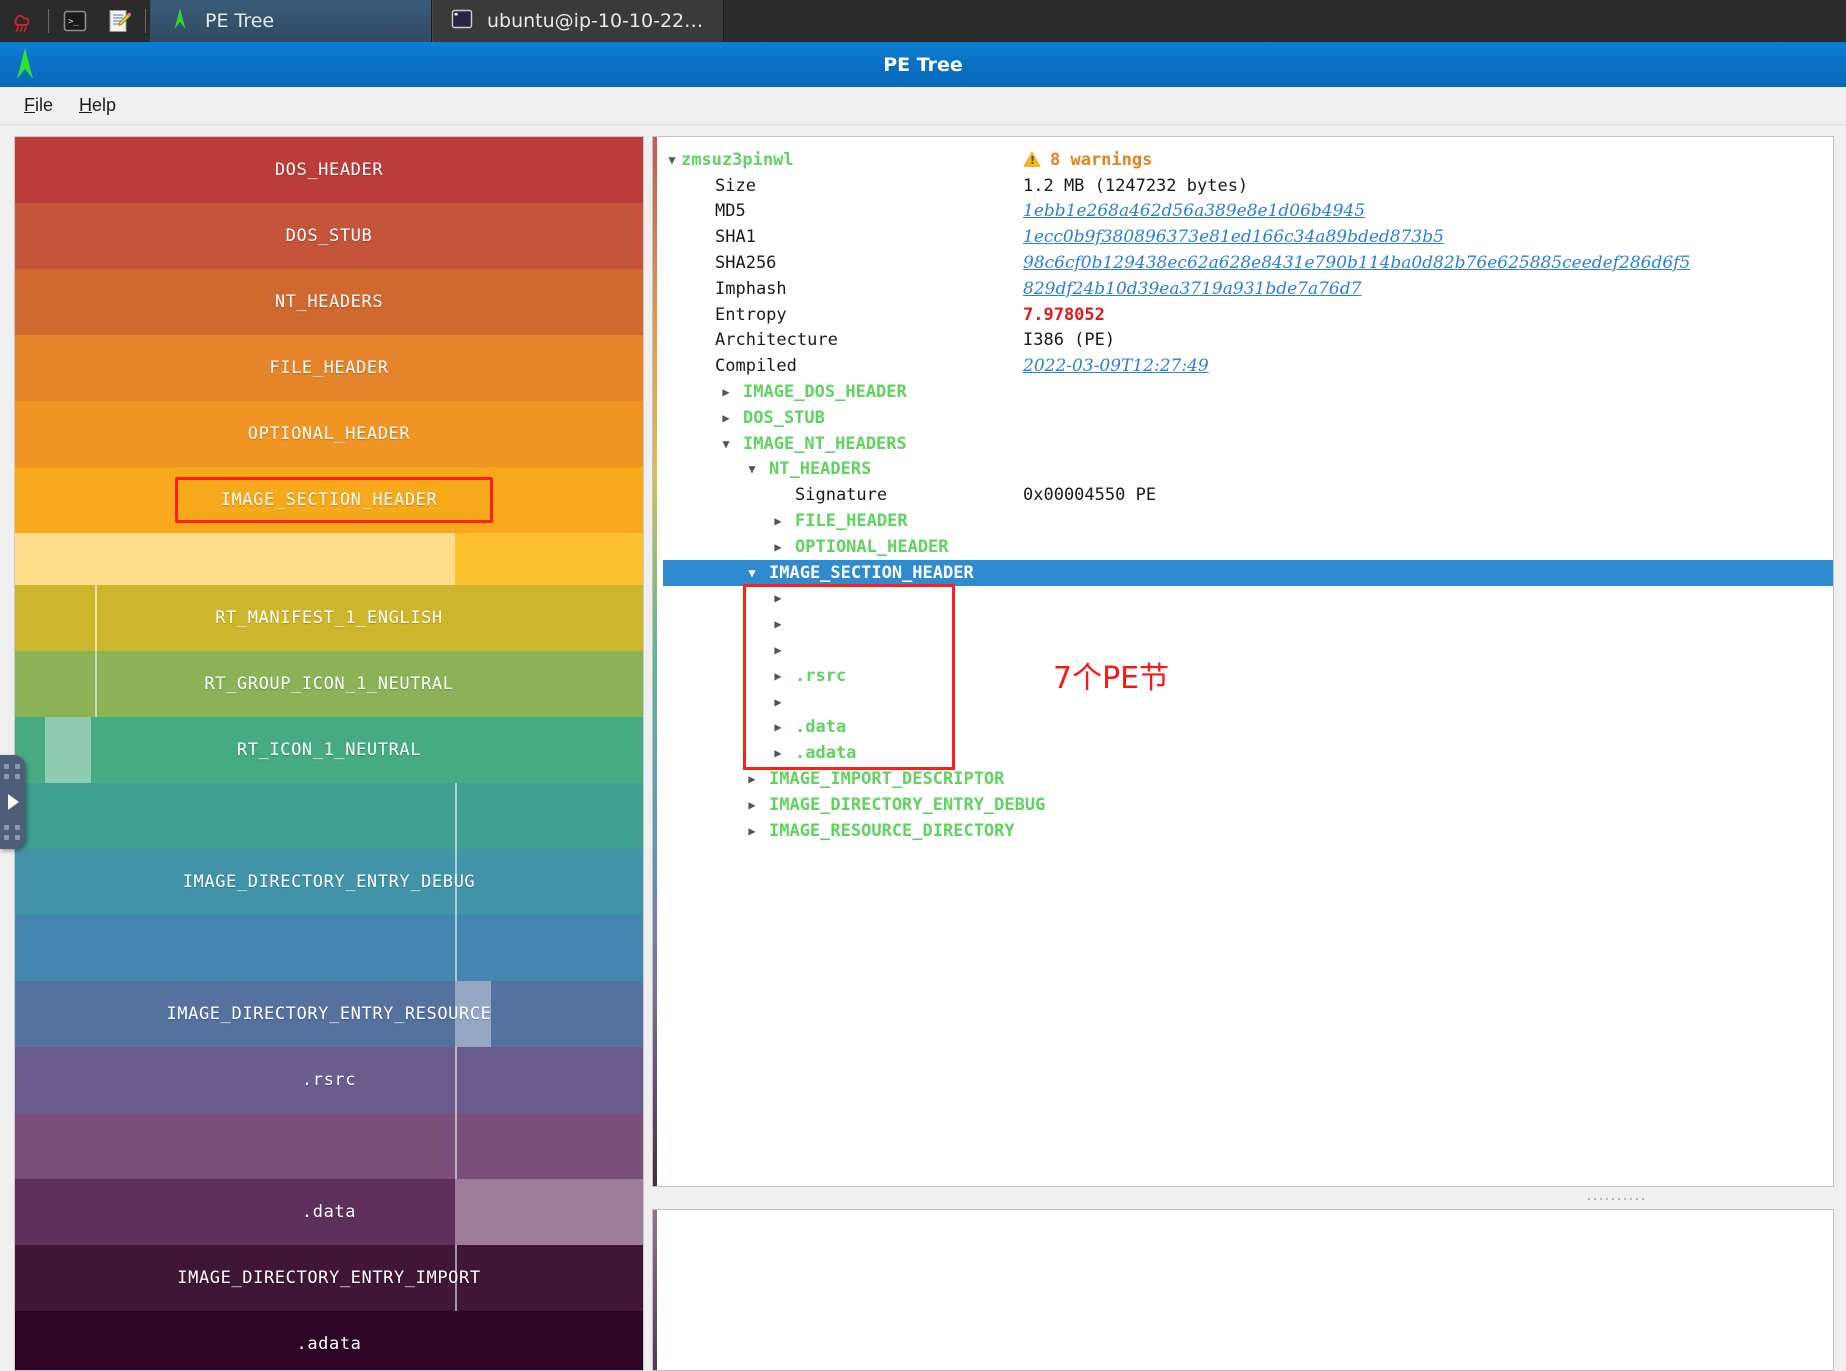  Describe the element at coordinates (1248, 805) in the screenshot. I see `tree-node-row: ▶ IMAGE_DIRECTORY_ENTRY_DEBUG` at that location.